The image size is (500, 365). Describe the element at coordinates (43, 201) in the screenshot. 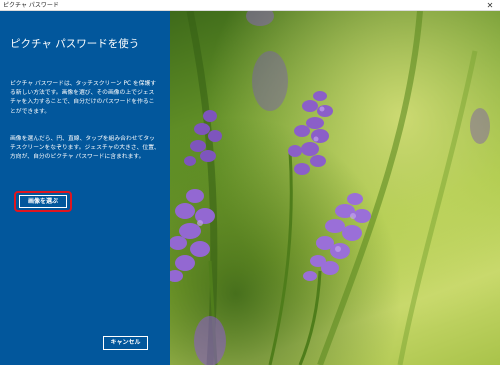

I see `choose-picture-button: 画像を選ぶ` at that location.